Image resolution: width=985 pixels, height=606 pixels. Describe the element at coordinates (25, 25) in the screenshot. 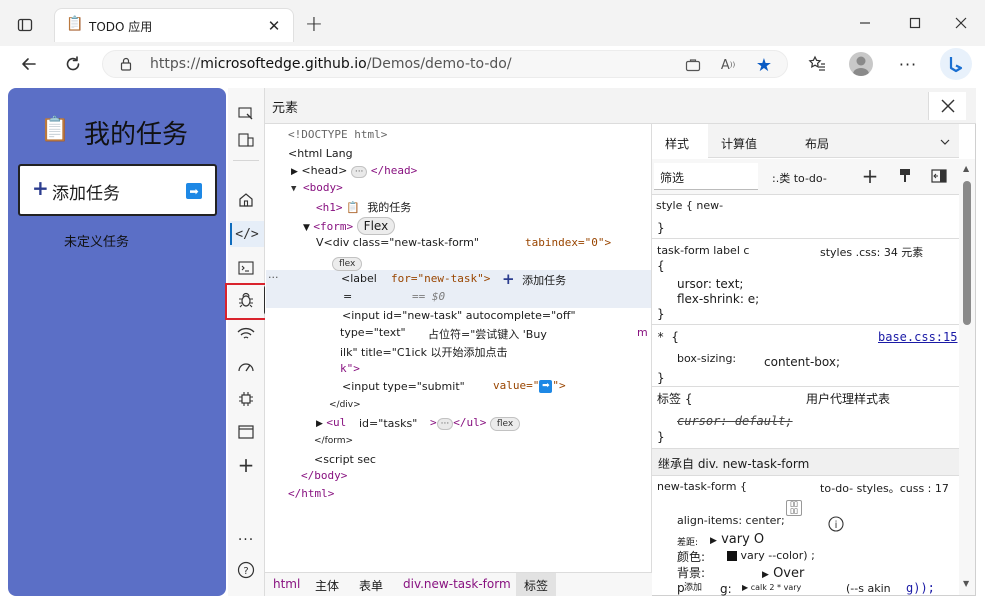

I see `tab-actions-icon` at that location.